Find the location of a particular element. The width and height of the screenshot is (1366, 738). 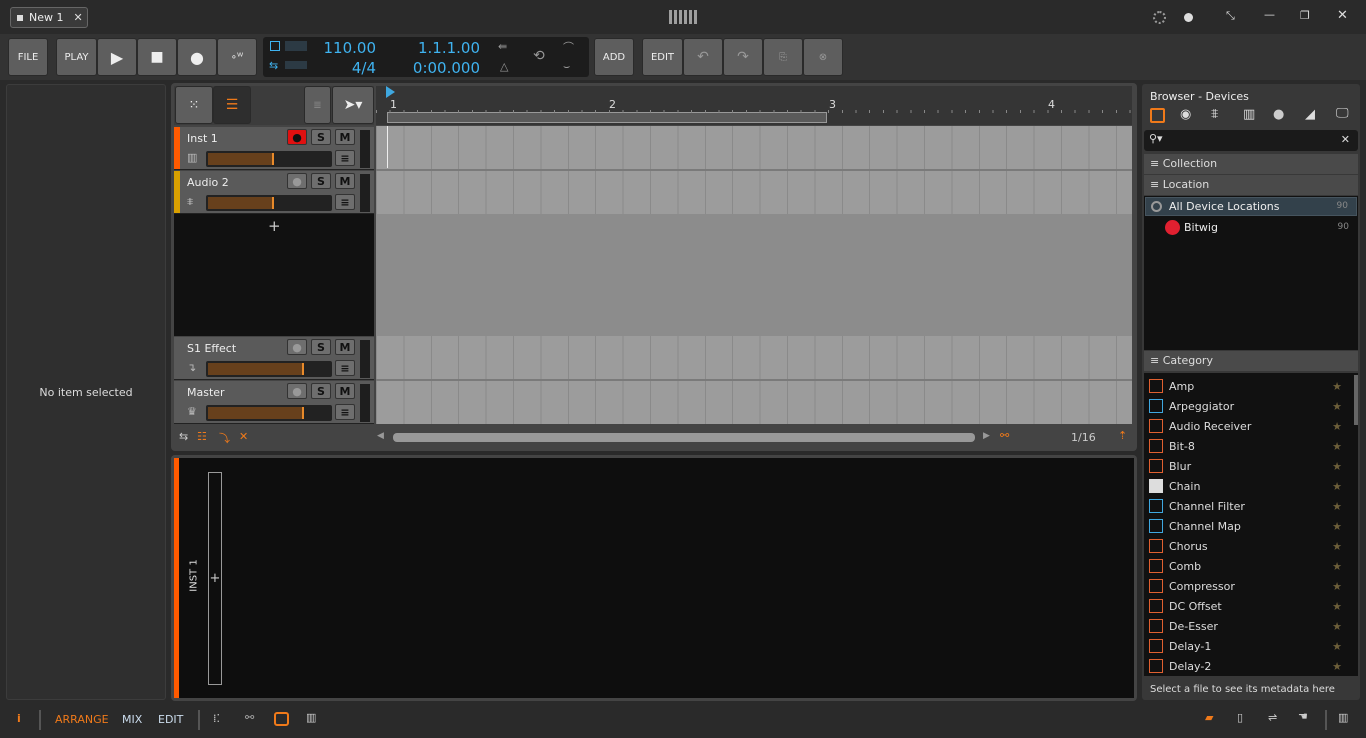

track-name: S1 Effect is located at coordinates (211, 348).